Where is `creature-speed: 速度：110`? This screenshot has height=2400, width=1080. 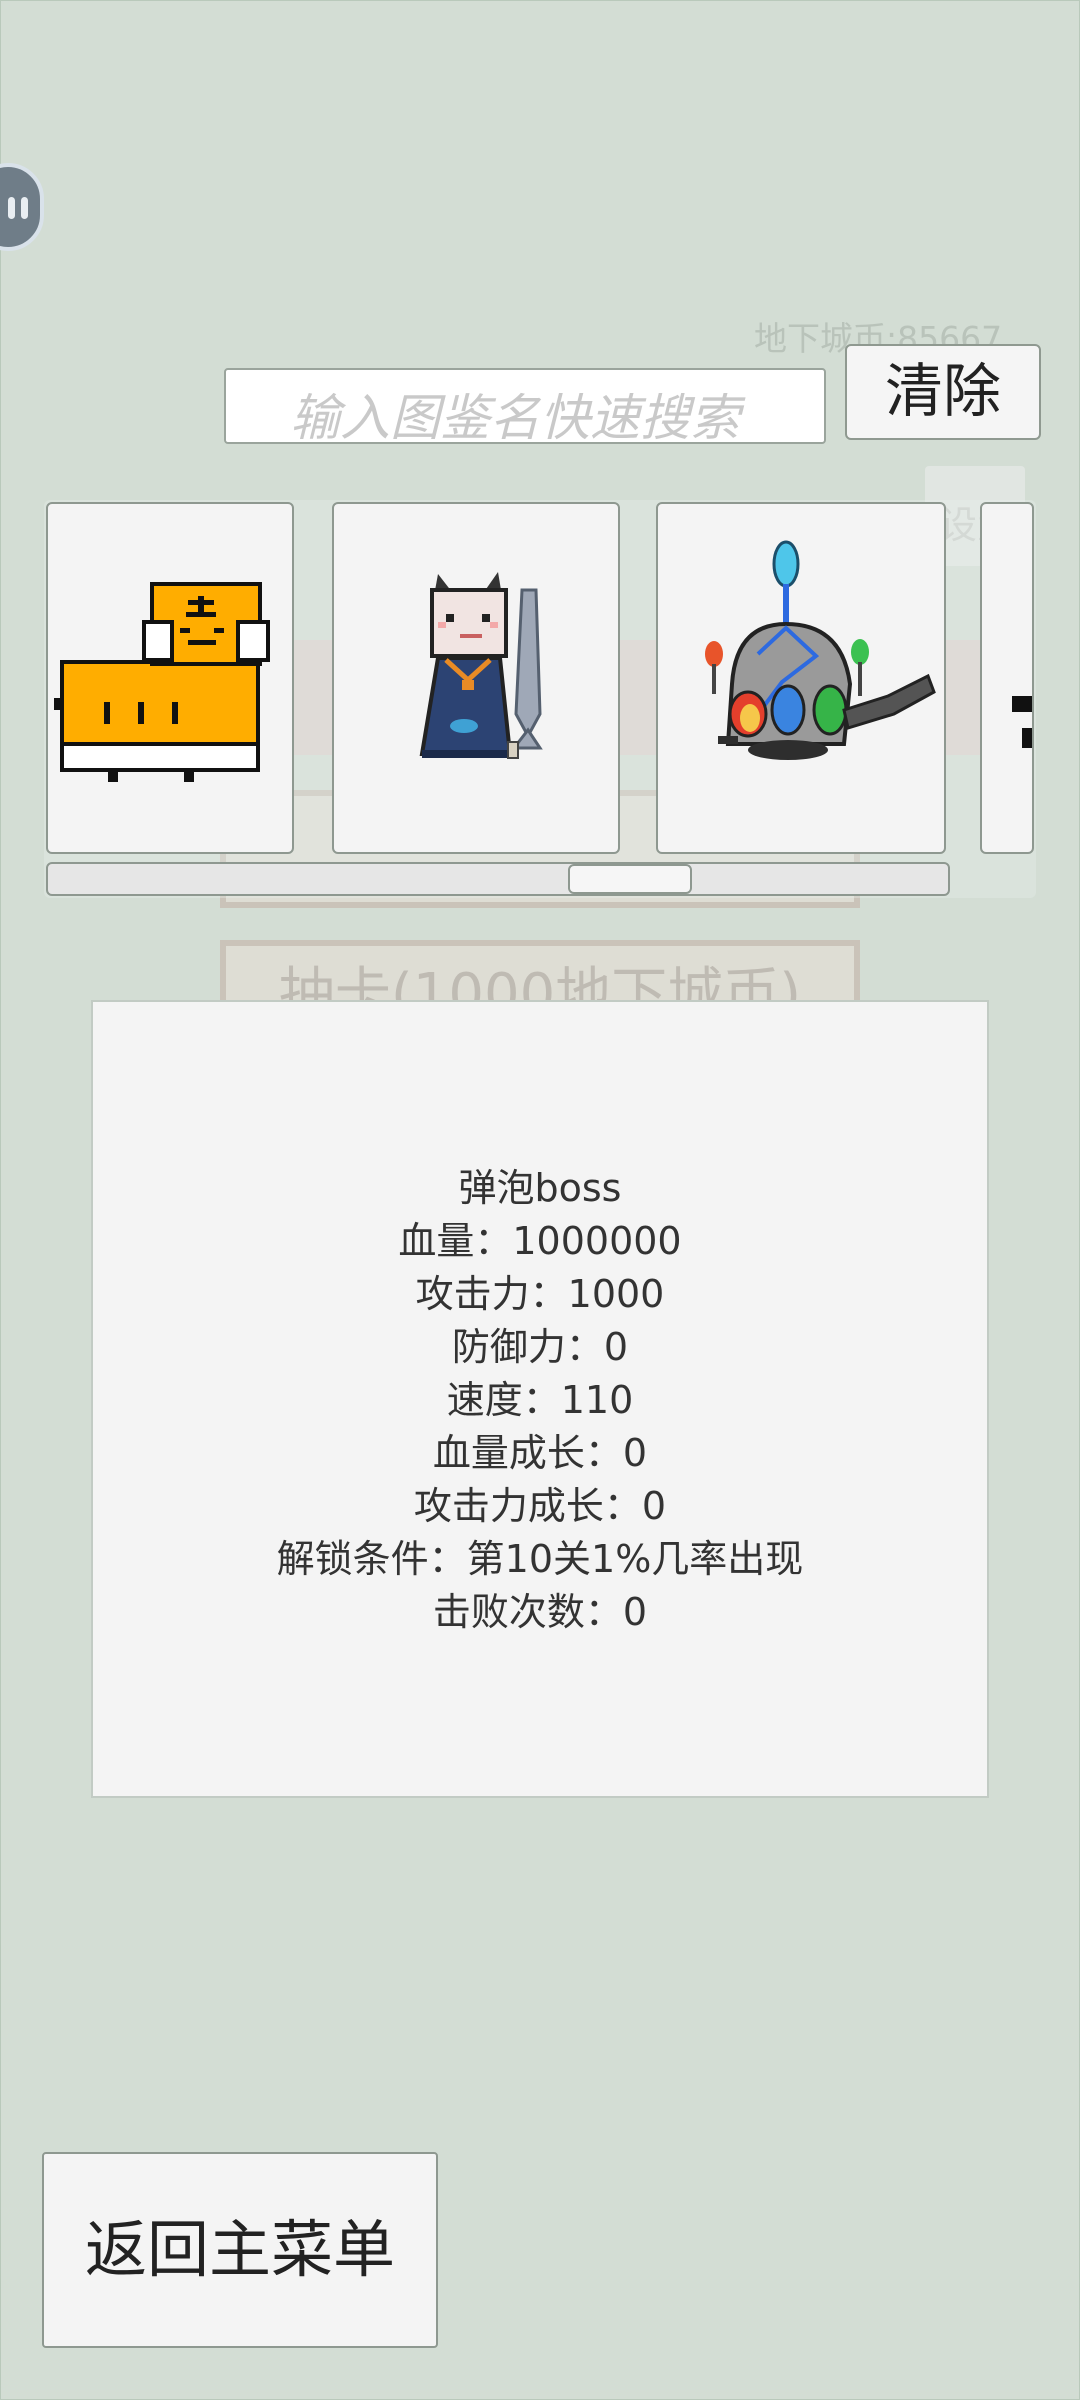 creature-speed: 速度：110 is located at coordinates (540, 1400).